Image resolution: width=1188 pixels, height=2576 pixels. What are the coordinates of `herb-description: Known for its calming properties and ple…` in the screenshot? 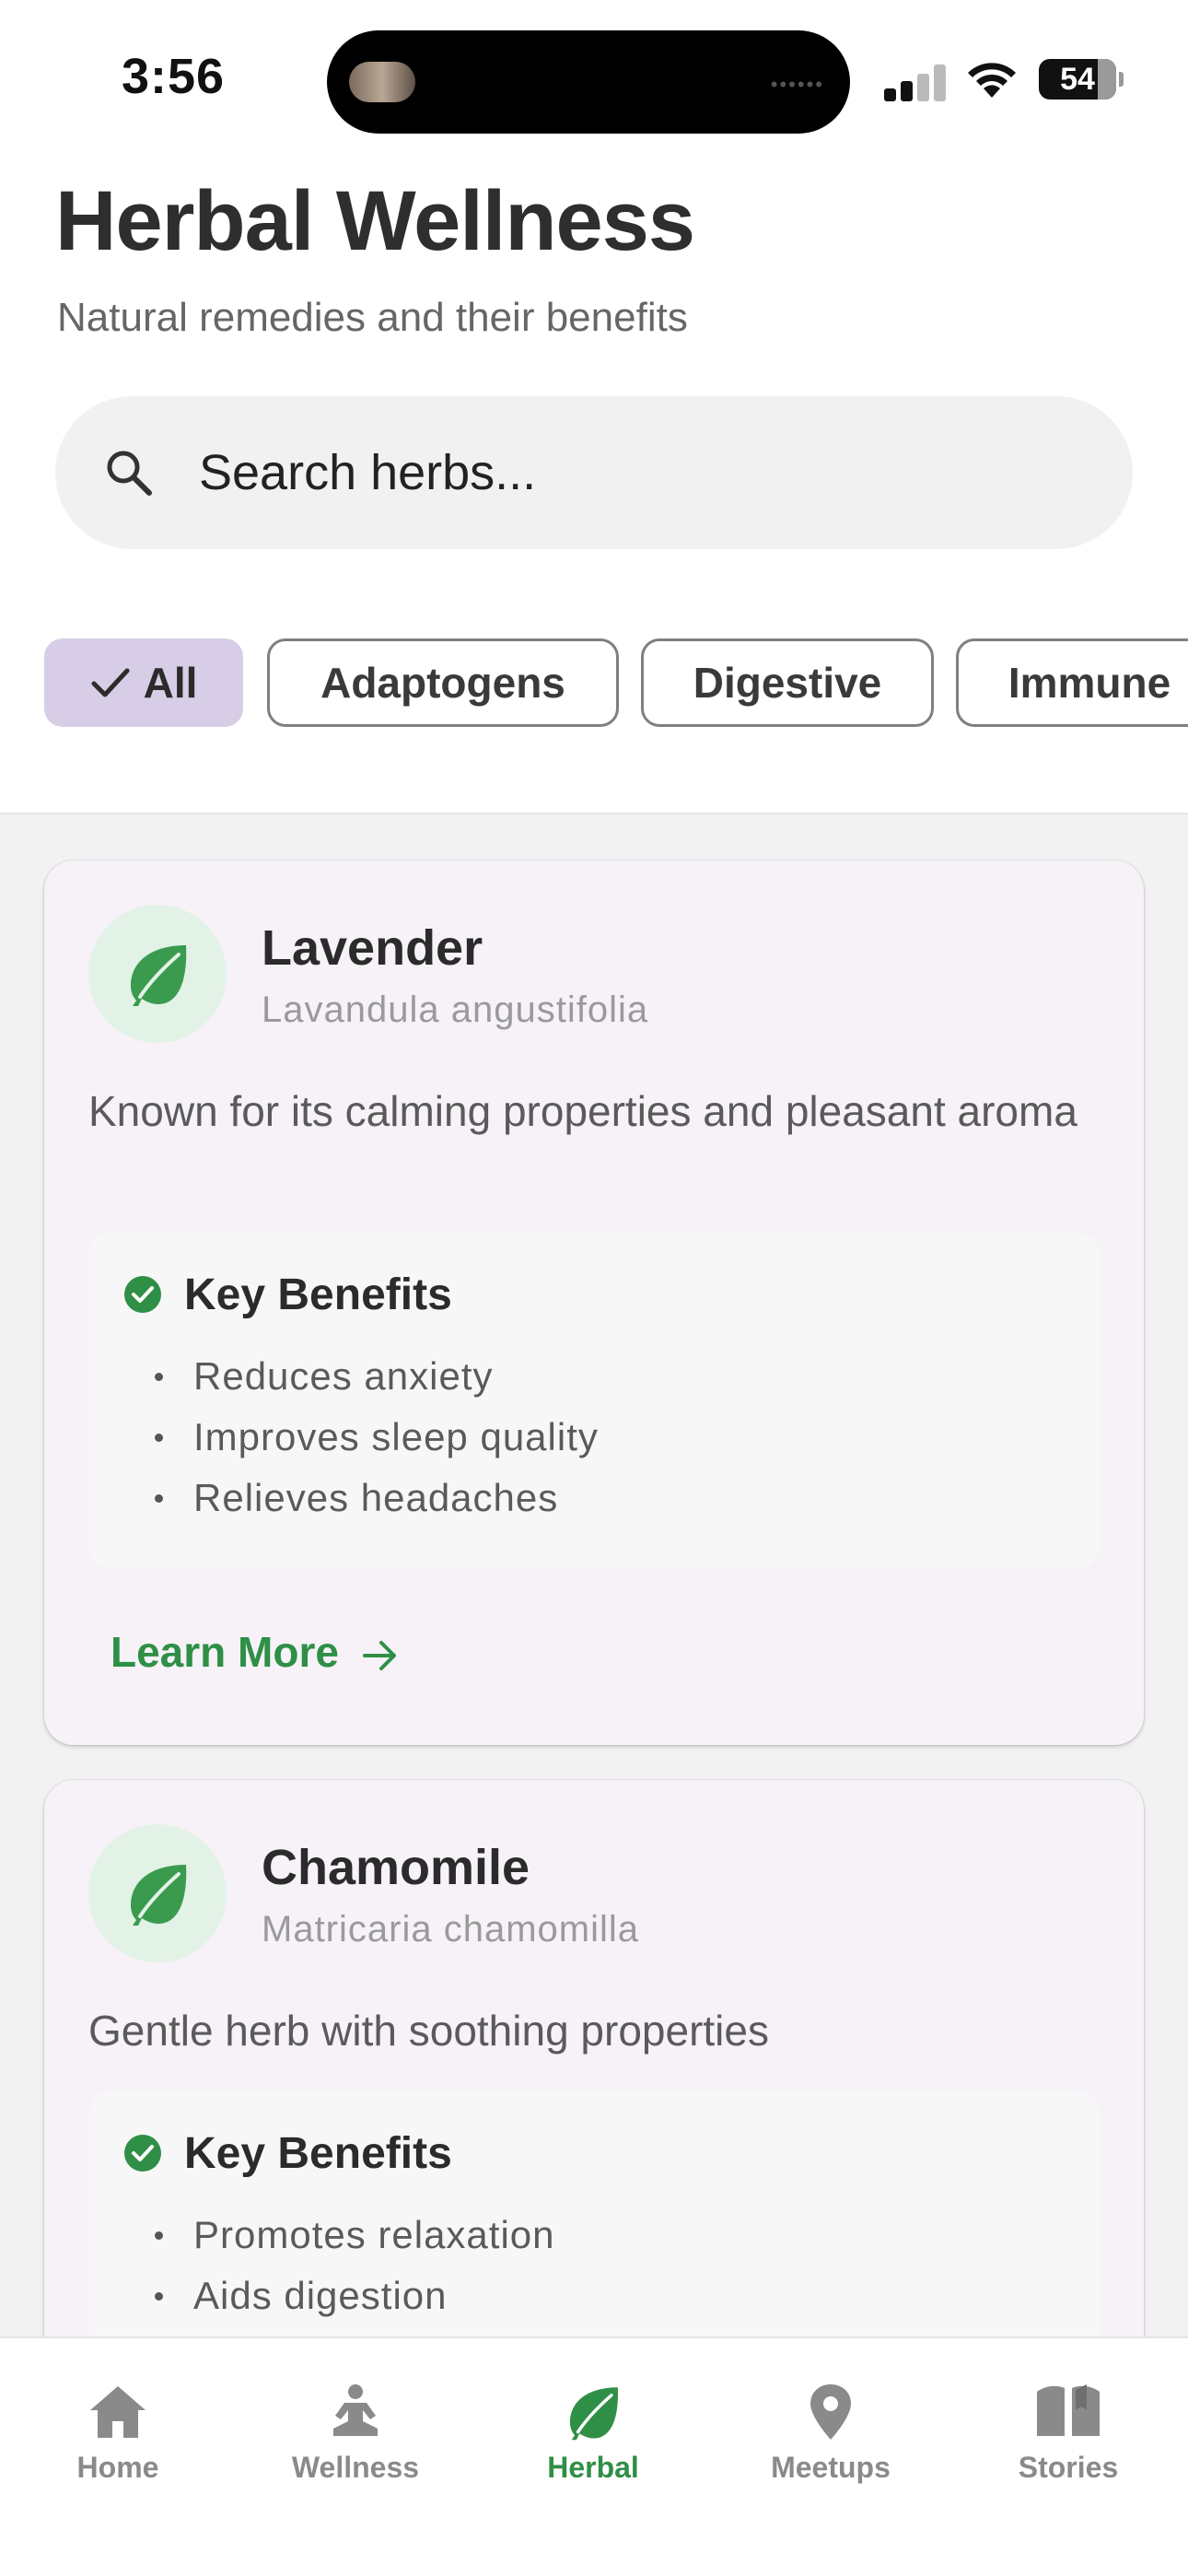 It's located at (582, 1111).